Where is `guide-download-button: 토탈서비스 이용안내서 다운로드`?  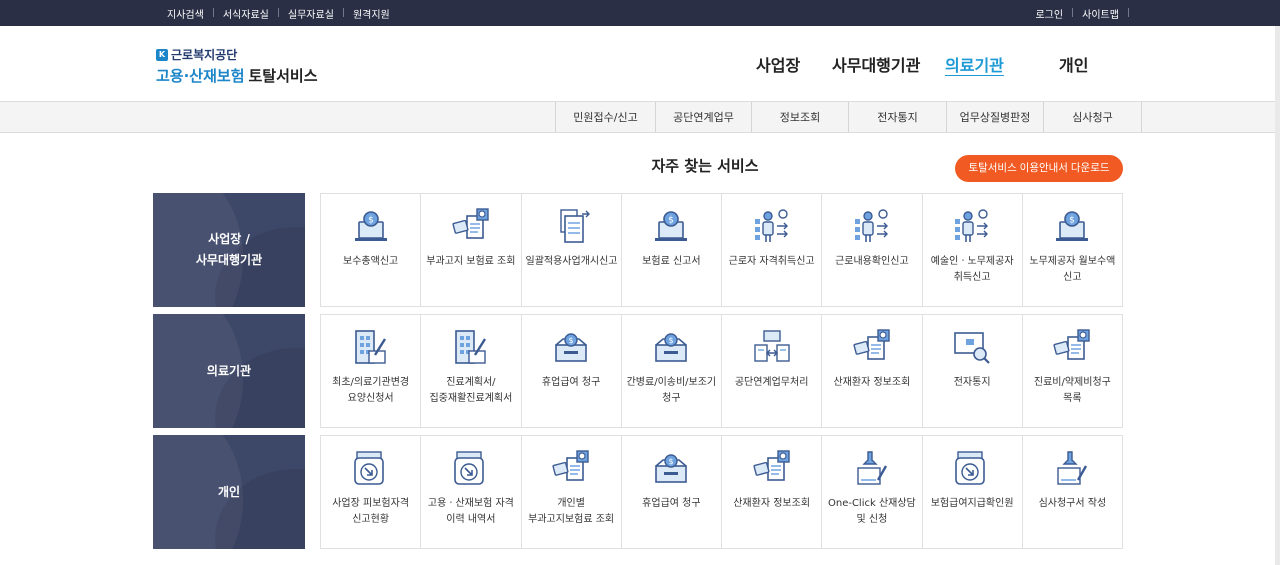
guide-download-button: 토탈서비스 이용안내서 다운로드 is located at coordinates (1039, 168).